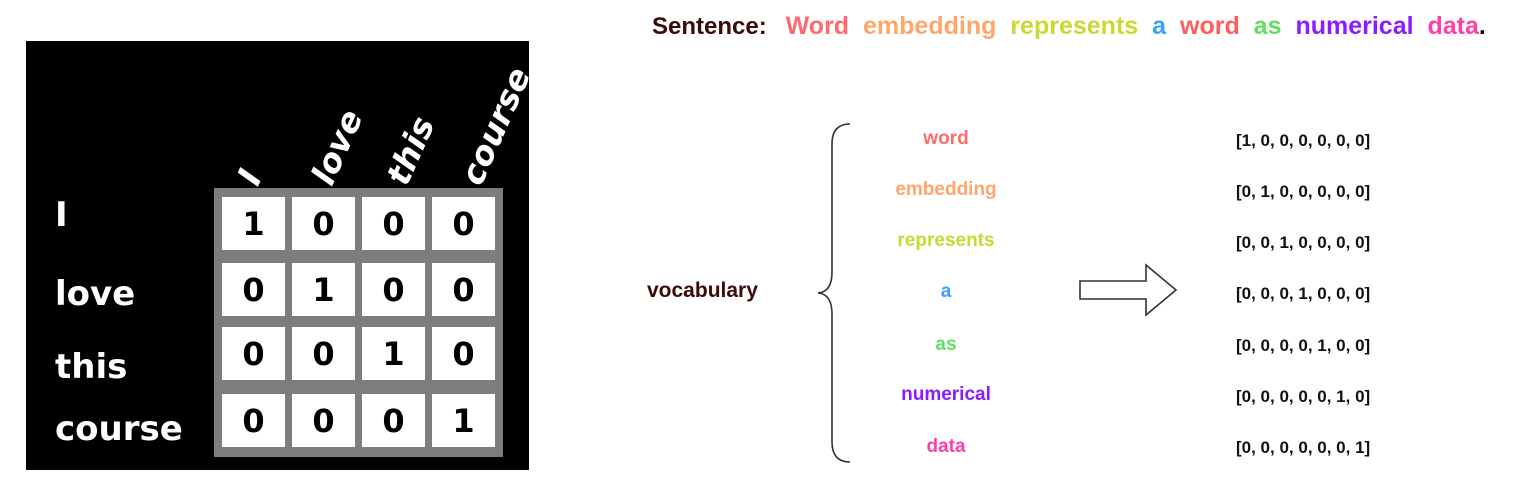 This screenshot has height=498, width=1524. I want to click on column-header-i: I, so click(249, 177).